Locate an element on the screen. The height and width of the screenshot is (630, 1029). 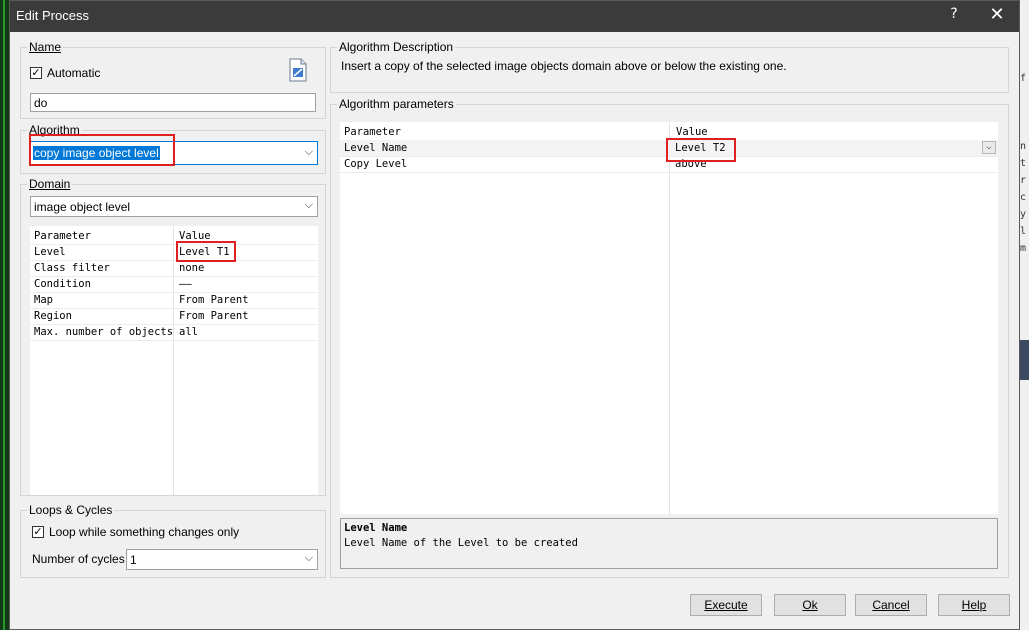
grid-divider is located at coordinates (669, 318).